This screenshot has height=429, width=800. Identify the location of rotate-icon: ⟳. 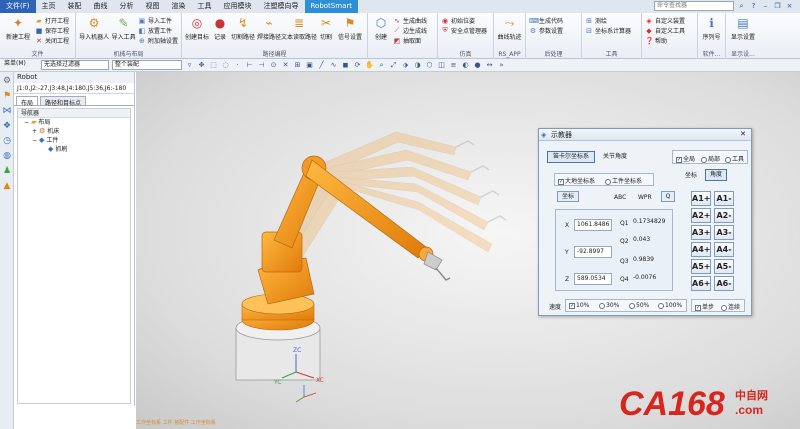
(357, 65).